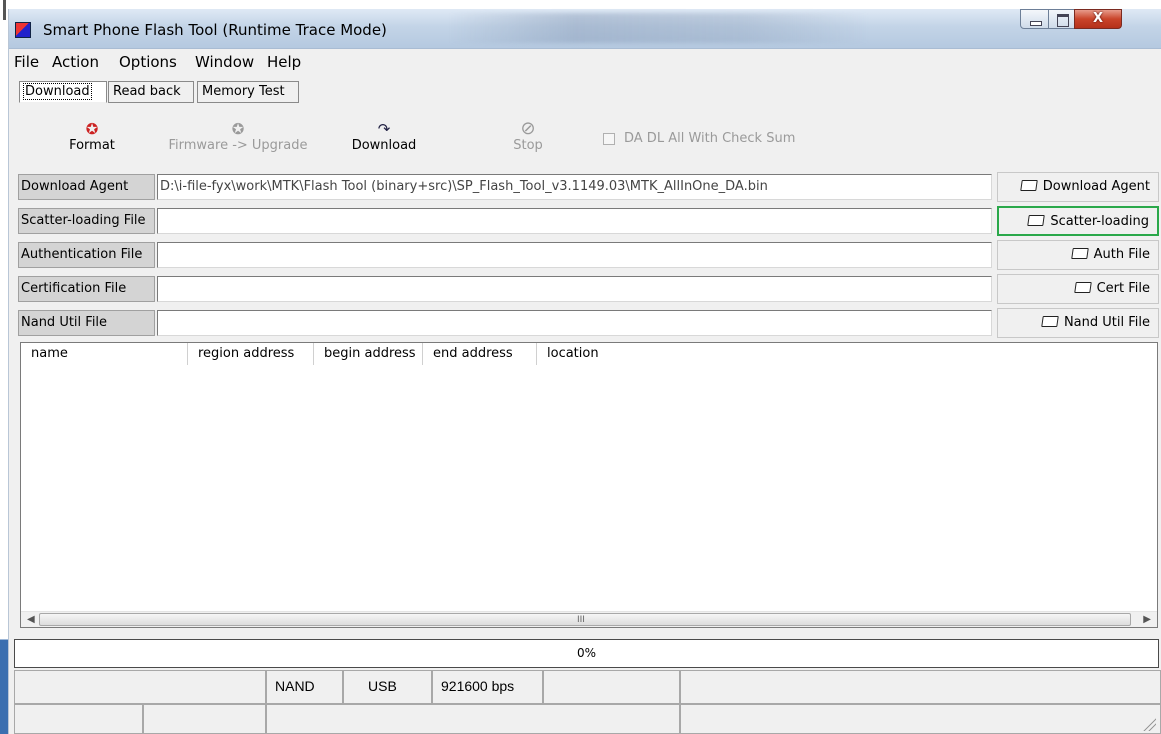  What do you see at coordinates (92, 129) in the screenshot?
I see `format-icon: ✪` at bounding box center [92, 129].